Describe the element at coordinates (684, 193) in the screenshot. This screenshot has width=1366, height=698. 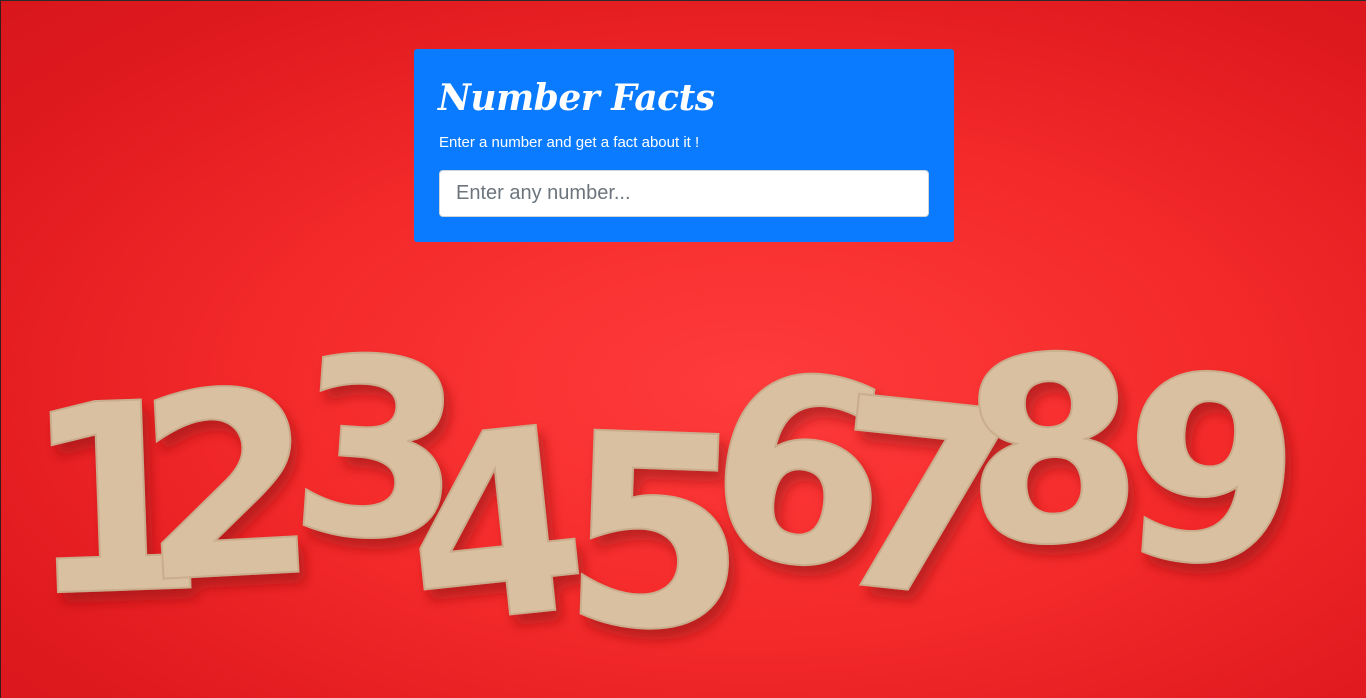
I see `number-input` at that location.